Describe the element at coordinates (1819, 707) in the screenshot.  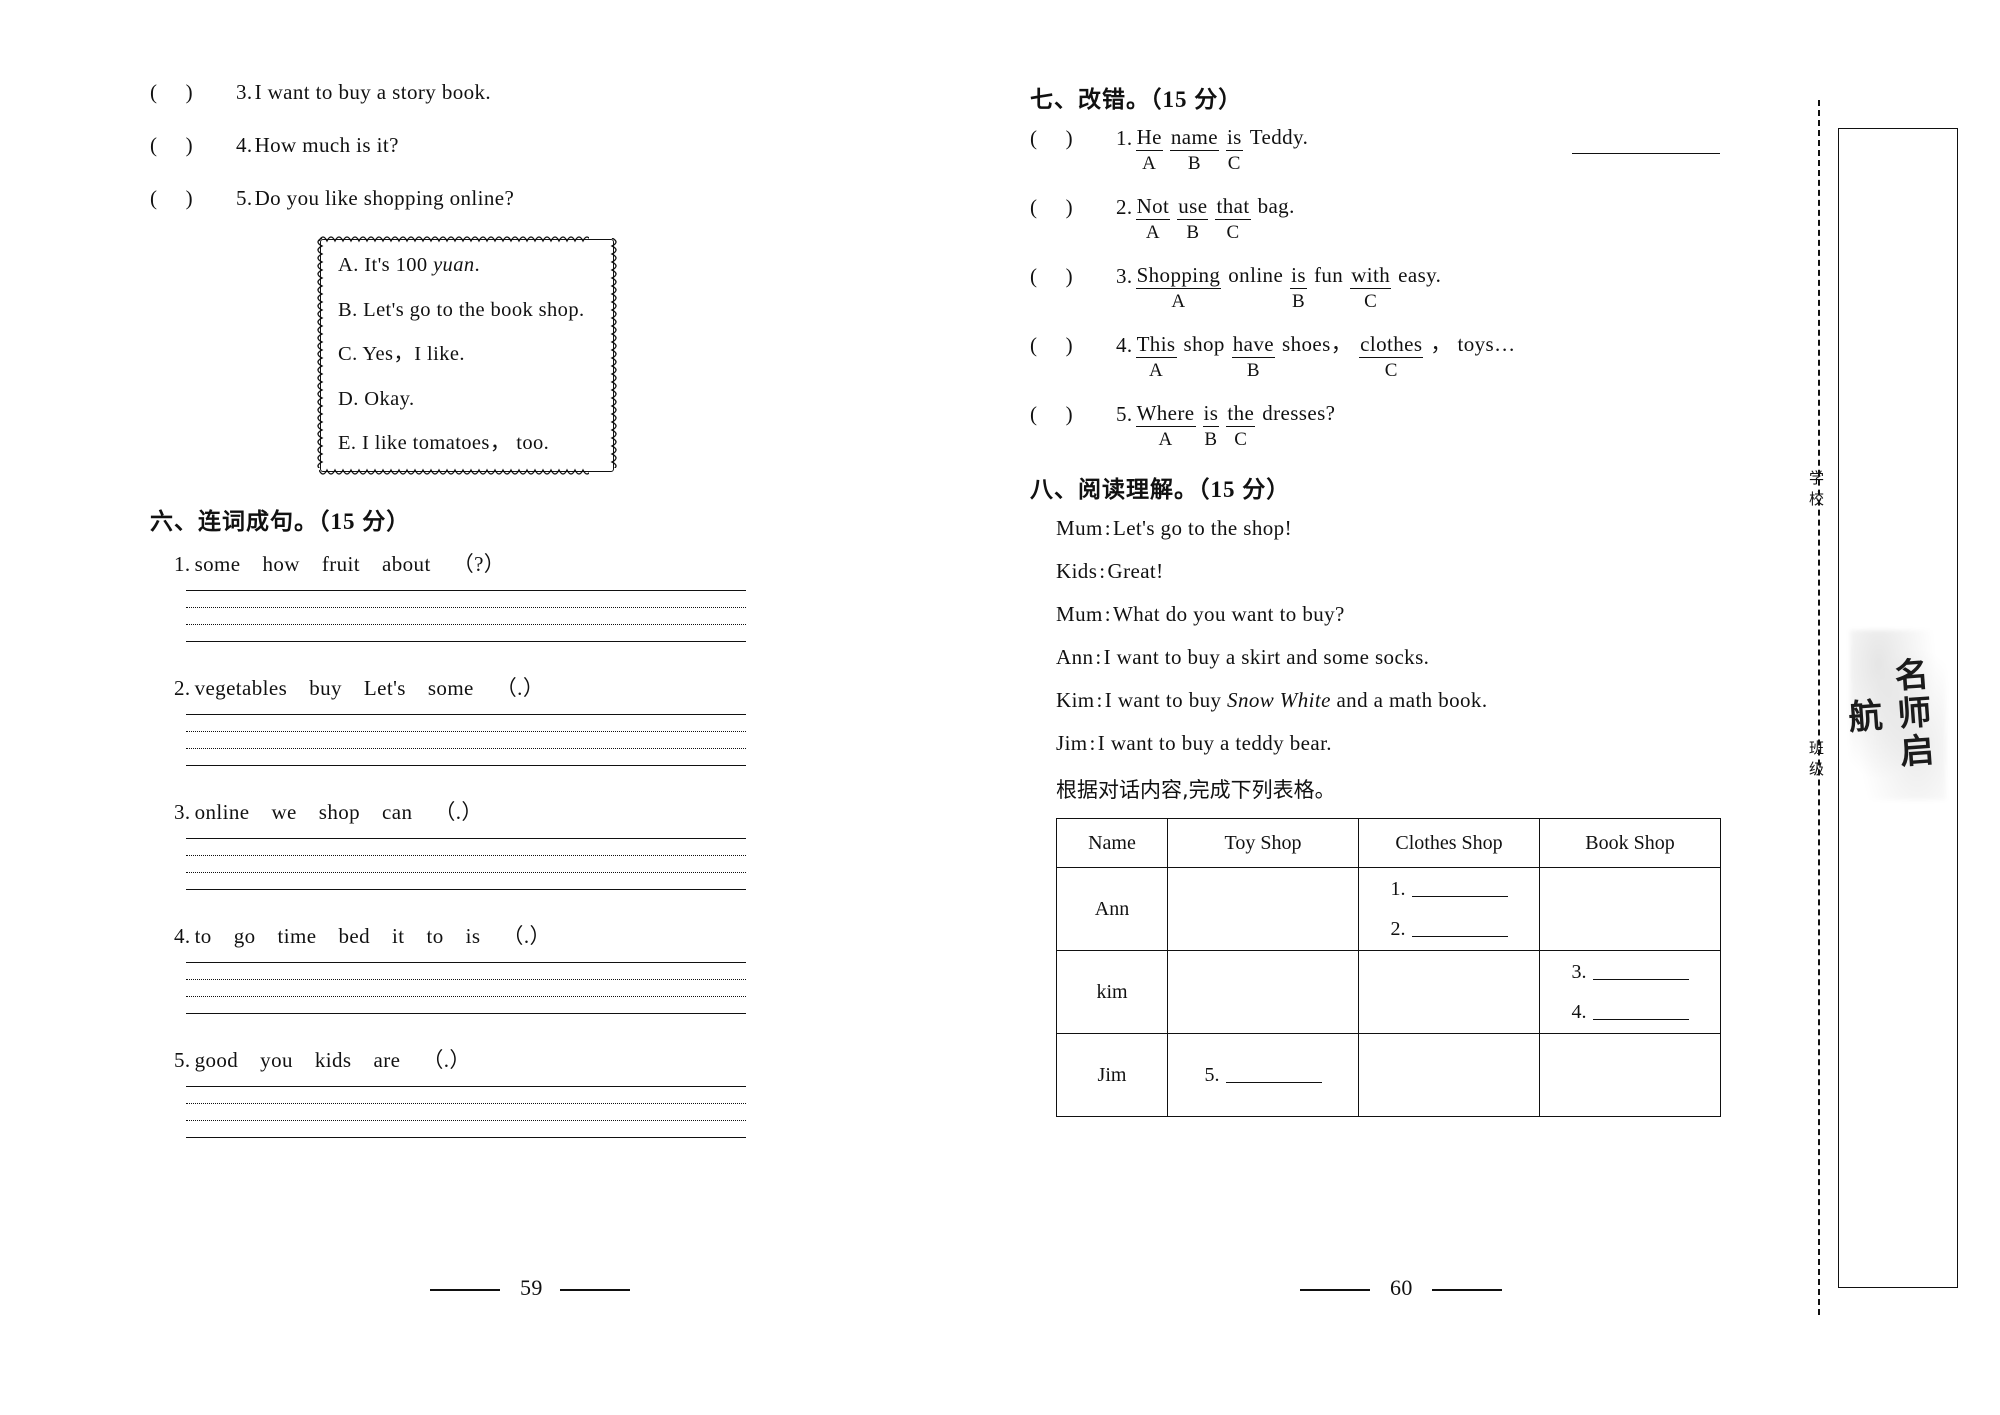
I see `tear-off-dashed-line` at that location.